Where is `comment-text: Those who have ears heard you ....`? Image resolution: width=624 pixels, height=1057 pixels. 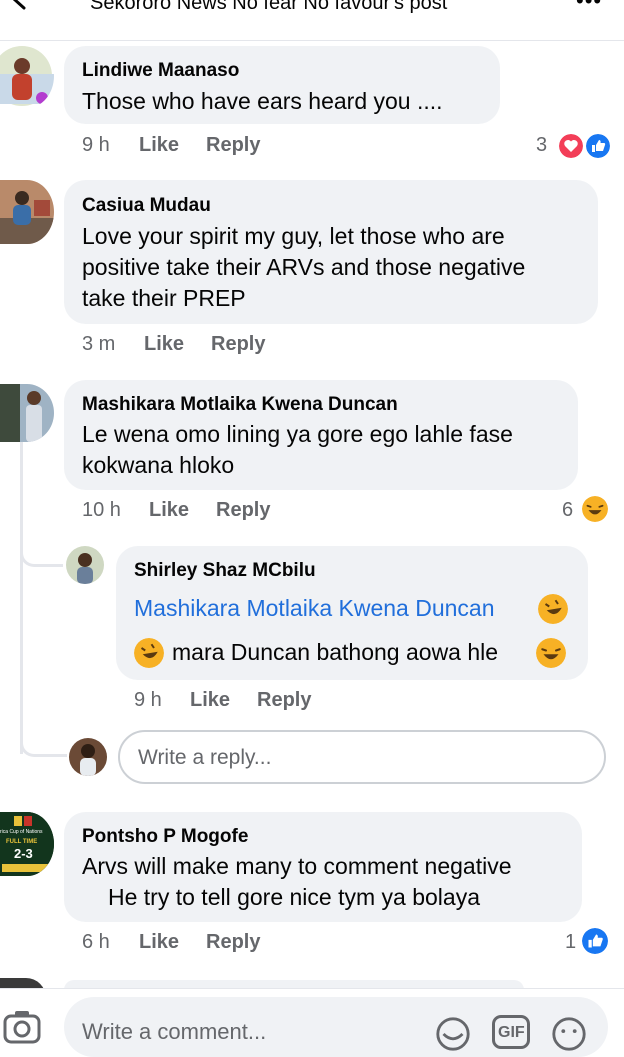
comment-text: Those who have ears heard you .... is located at coordinates (262, 101).